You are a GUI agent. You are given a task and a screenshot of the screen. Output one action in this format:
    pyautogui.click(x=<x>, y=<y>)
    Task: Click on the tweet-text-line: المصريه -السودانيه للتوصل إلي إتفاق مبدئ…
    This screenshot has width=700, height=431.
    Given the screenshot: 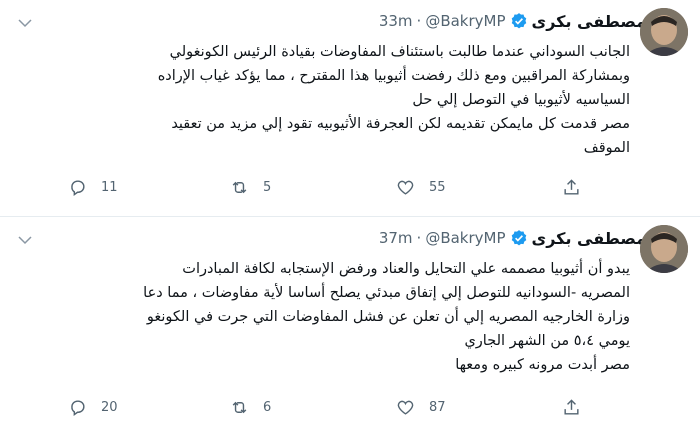 What is the action you would take?
    pyautogui.click(x=386, y=293)
    